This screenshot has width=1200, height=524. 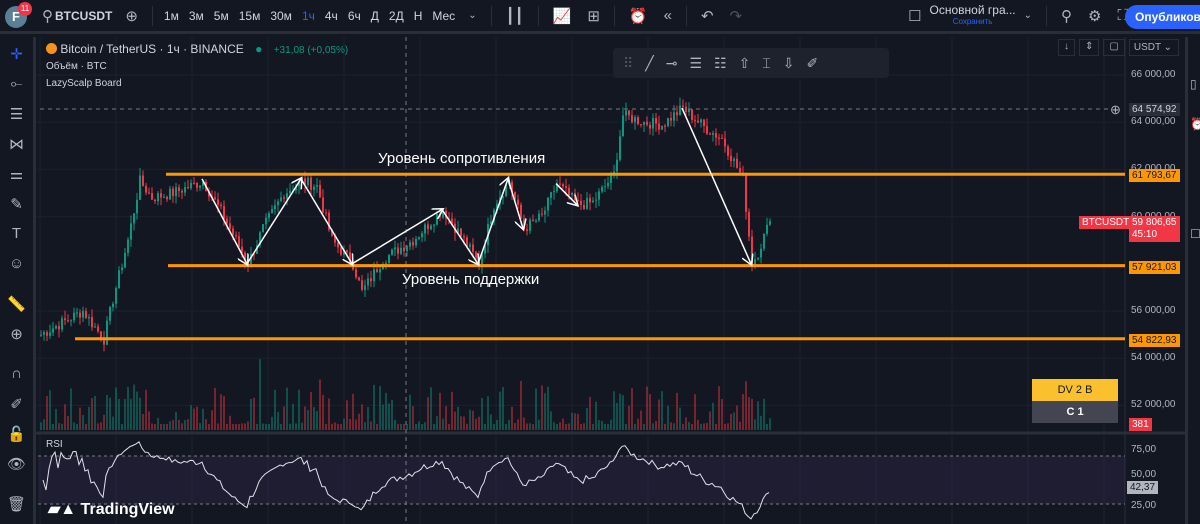 What do you see at coordinates (789, 63) in the screenshot?
I see `arrow-down-icon: ⇩` at bounding box center [789, 63].